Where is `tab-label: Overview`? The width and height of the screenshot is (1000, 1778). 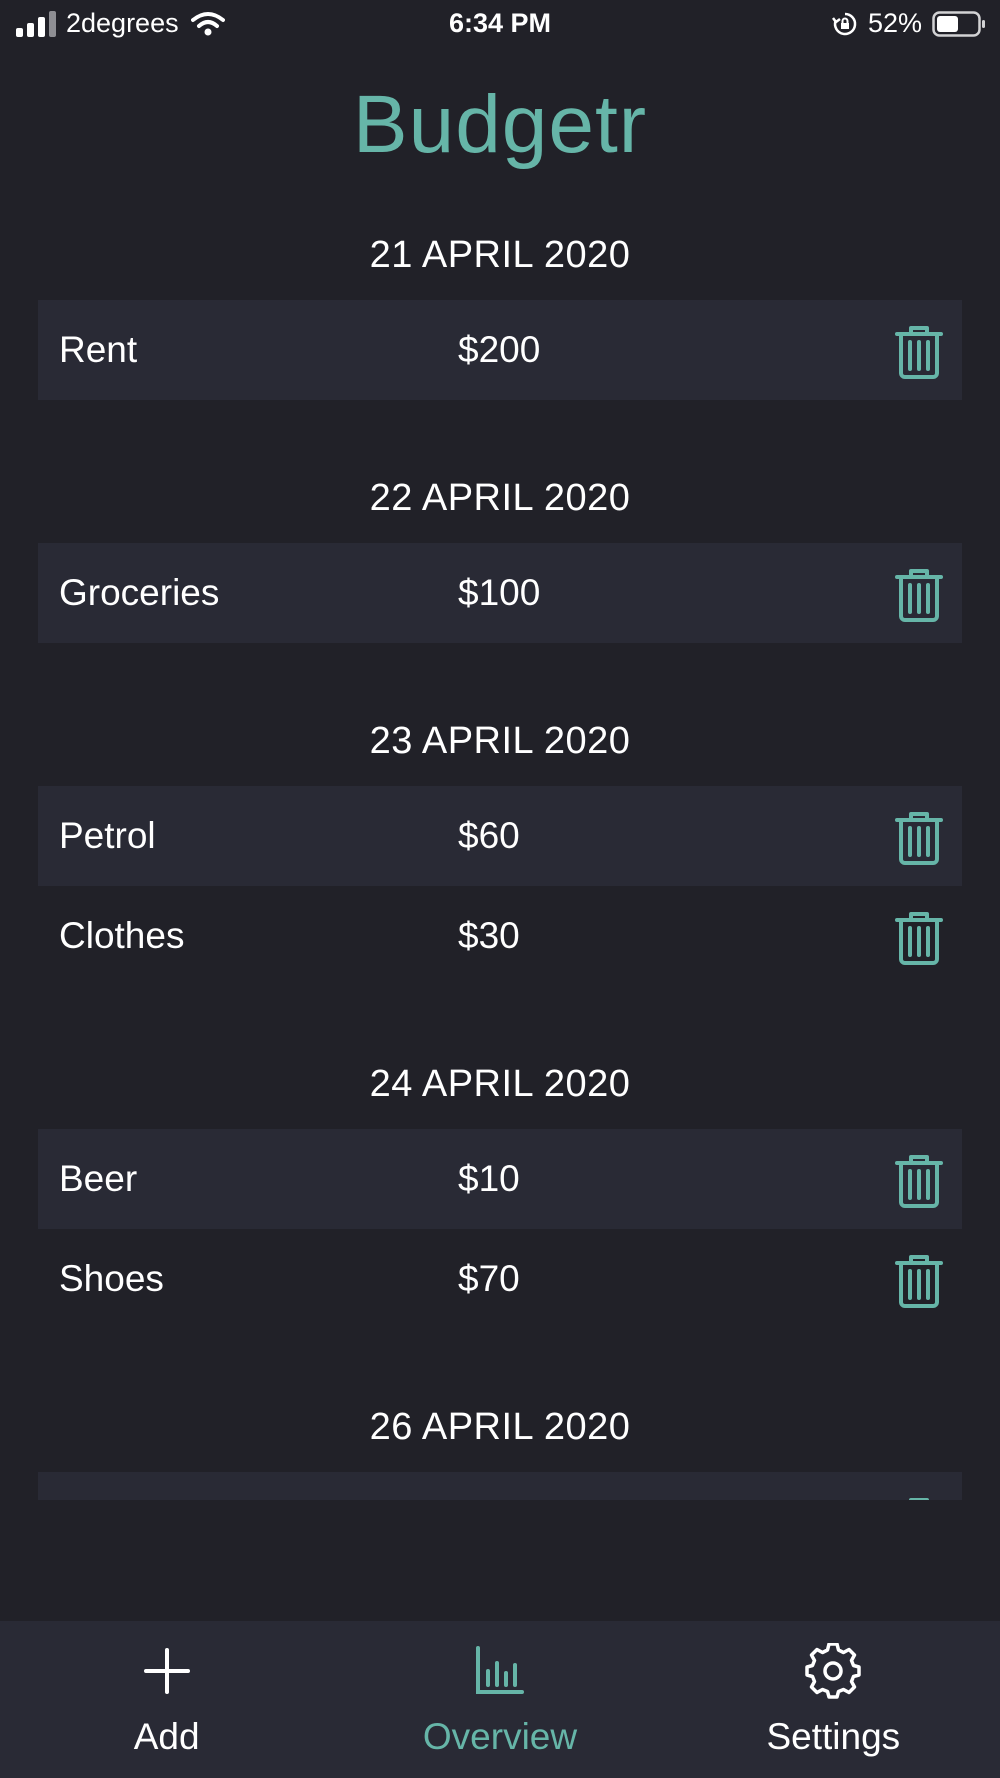
tab-label: Overview is located at coordinates (500, 1736).